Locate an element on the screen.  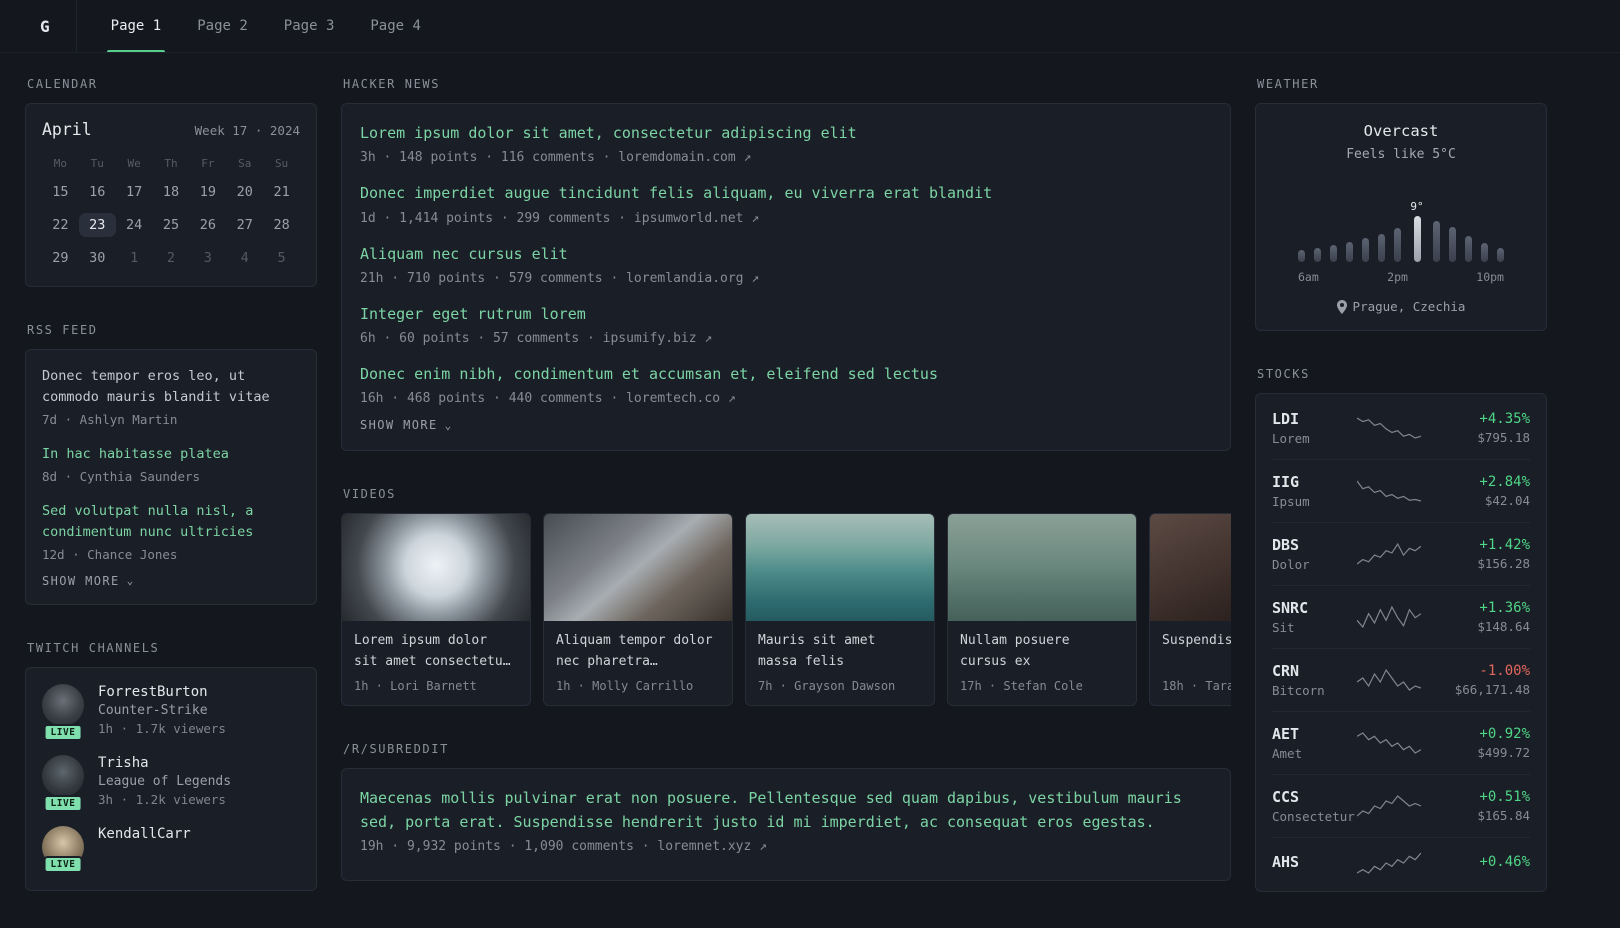
twitch-heading: Twitch channels is located at coordinates (93, 647).